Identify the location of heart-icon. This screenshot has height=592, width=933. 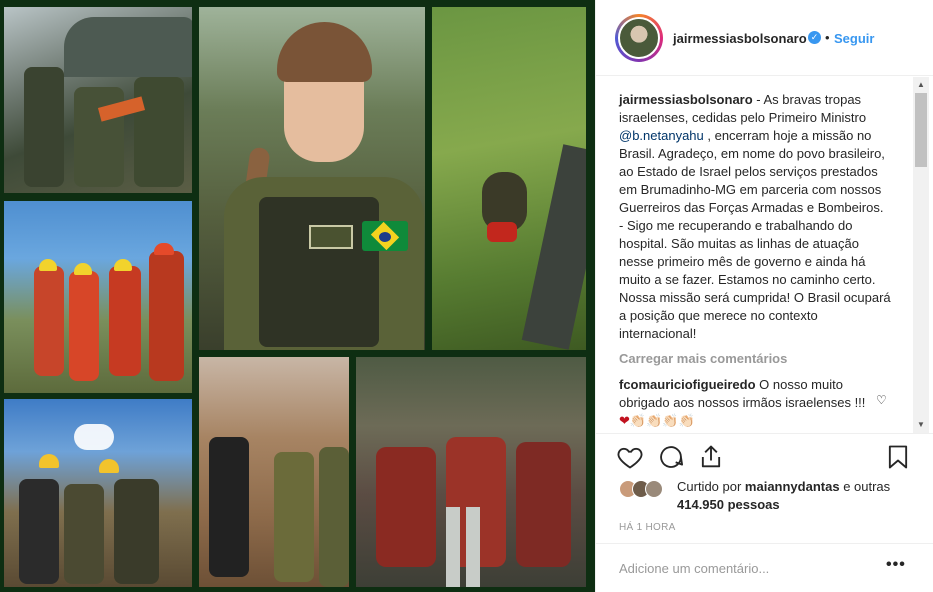
(630, 457).